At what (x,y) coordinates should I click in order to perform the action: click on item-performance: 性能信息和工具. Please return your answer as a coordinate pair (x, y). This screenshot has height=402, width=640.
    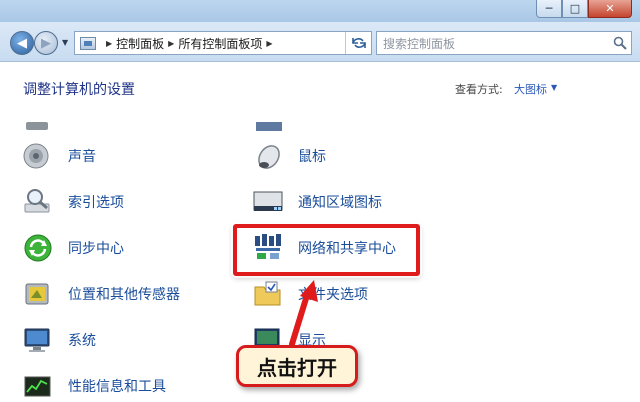
    Looking at the image, I should click on (94, 385).